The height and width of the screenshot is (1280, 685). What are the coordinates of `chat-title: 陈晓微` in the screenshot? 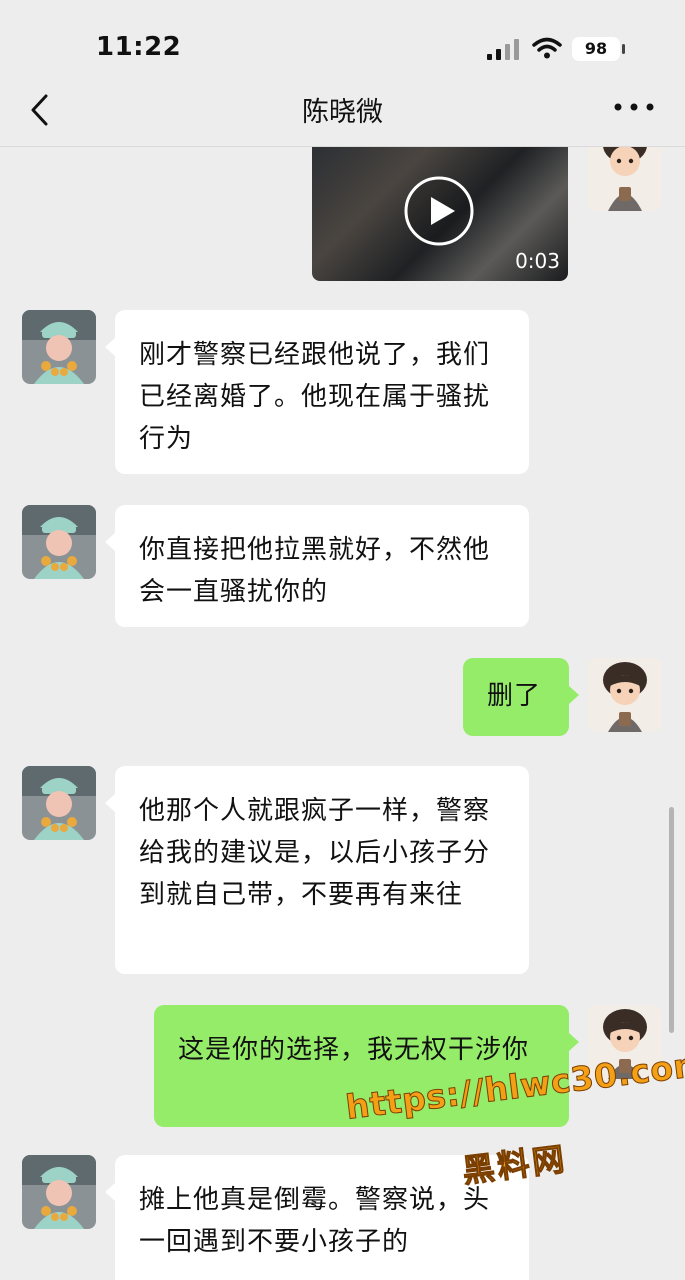 It's located at (342, 112).